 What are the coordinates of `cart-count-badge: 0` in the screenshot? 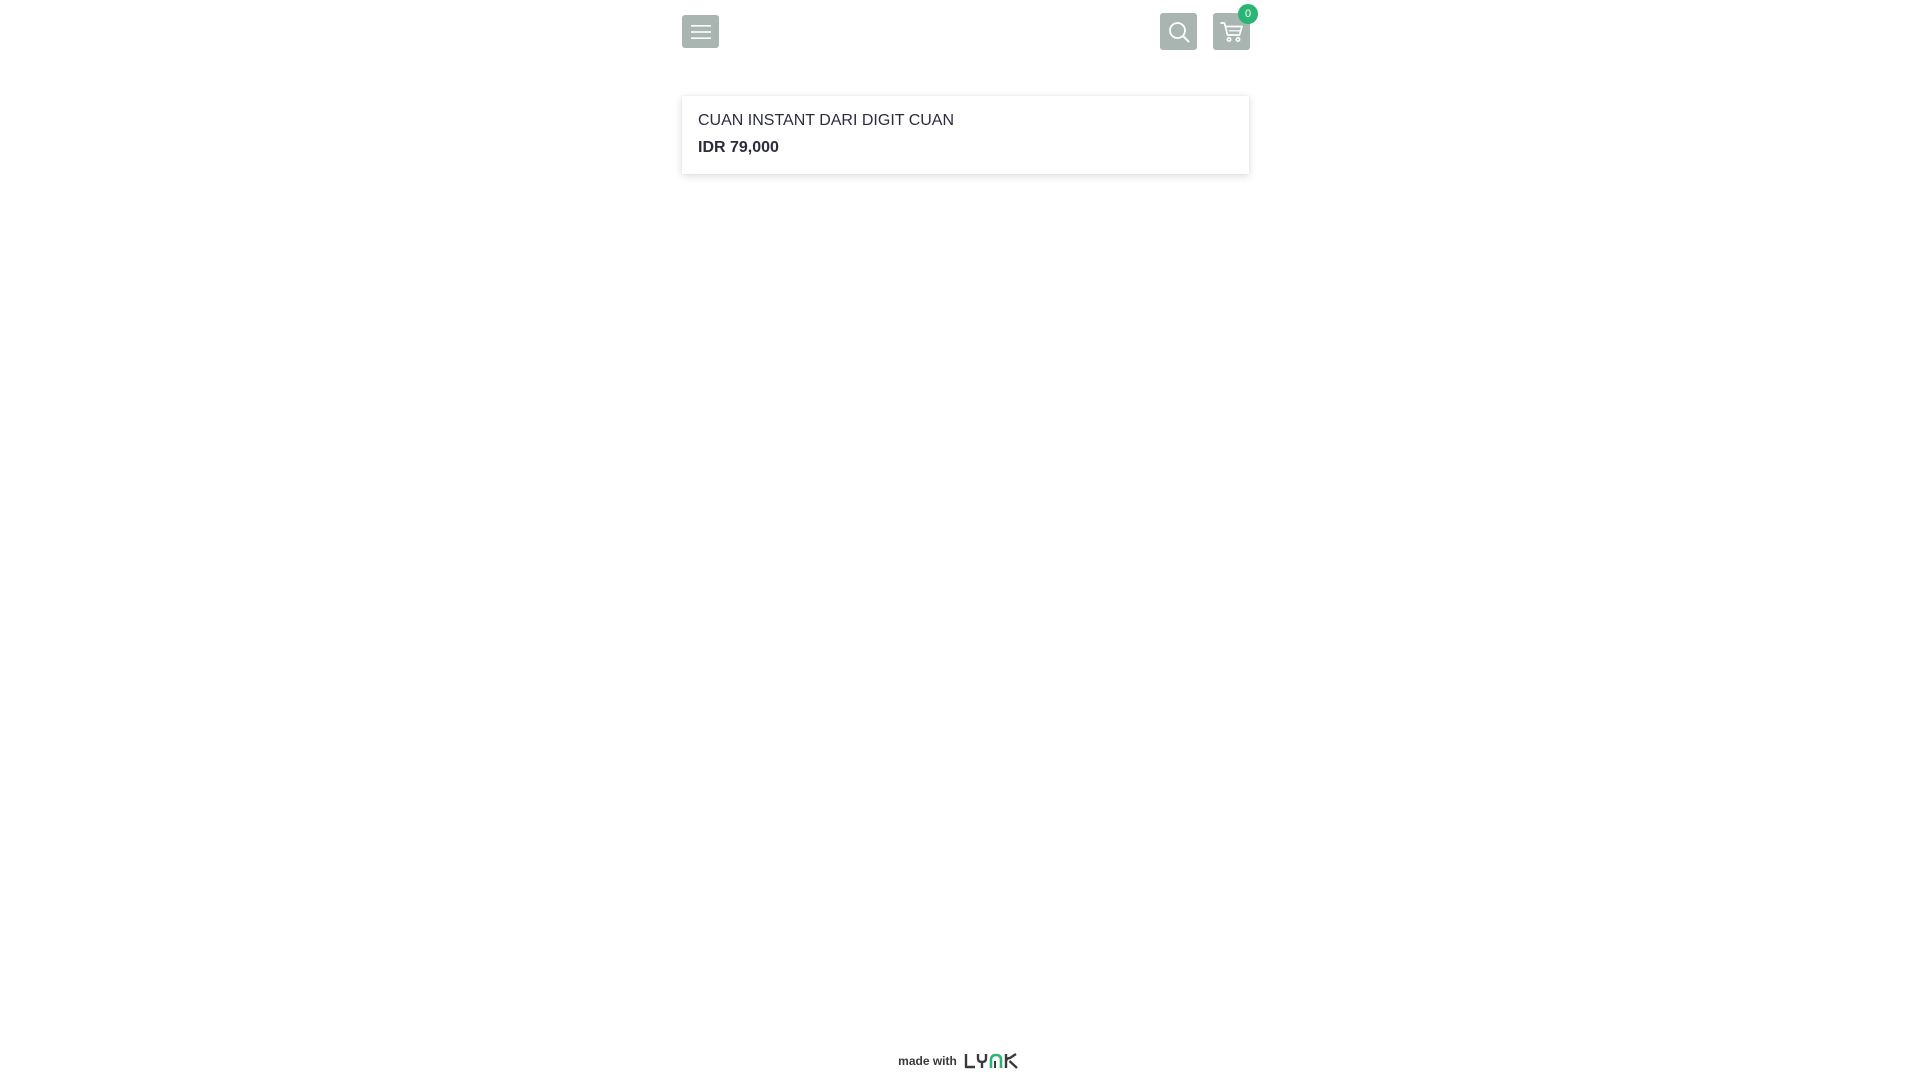 It's located at (1248, 14).